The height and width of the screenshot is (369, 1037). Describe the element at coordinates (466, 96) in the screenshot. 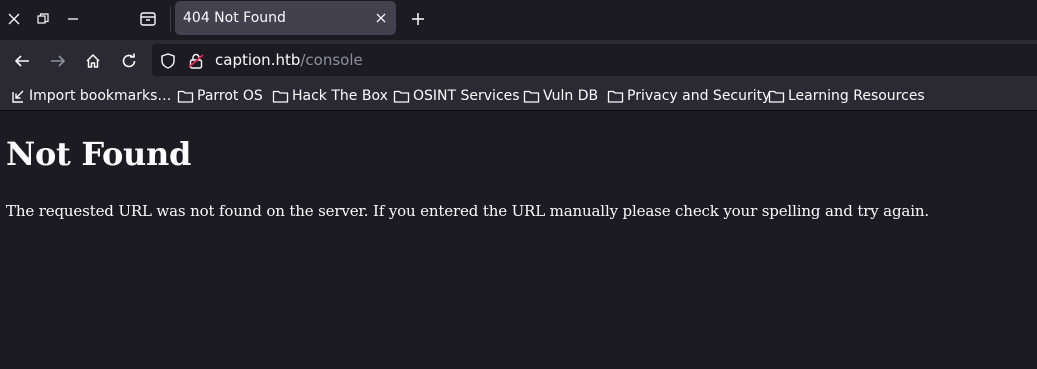

I see `bookmark-label: OSINT Services` at that location.